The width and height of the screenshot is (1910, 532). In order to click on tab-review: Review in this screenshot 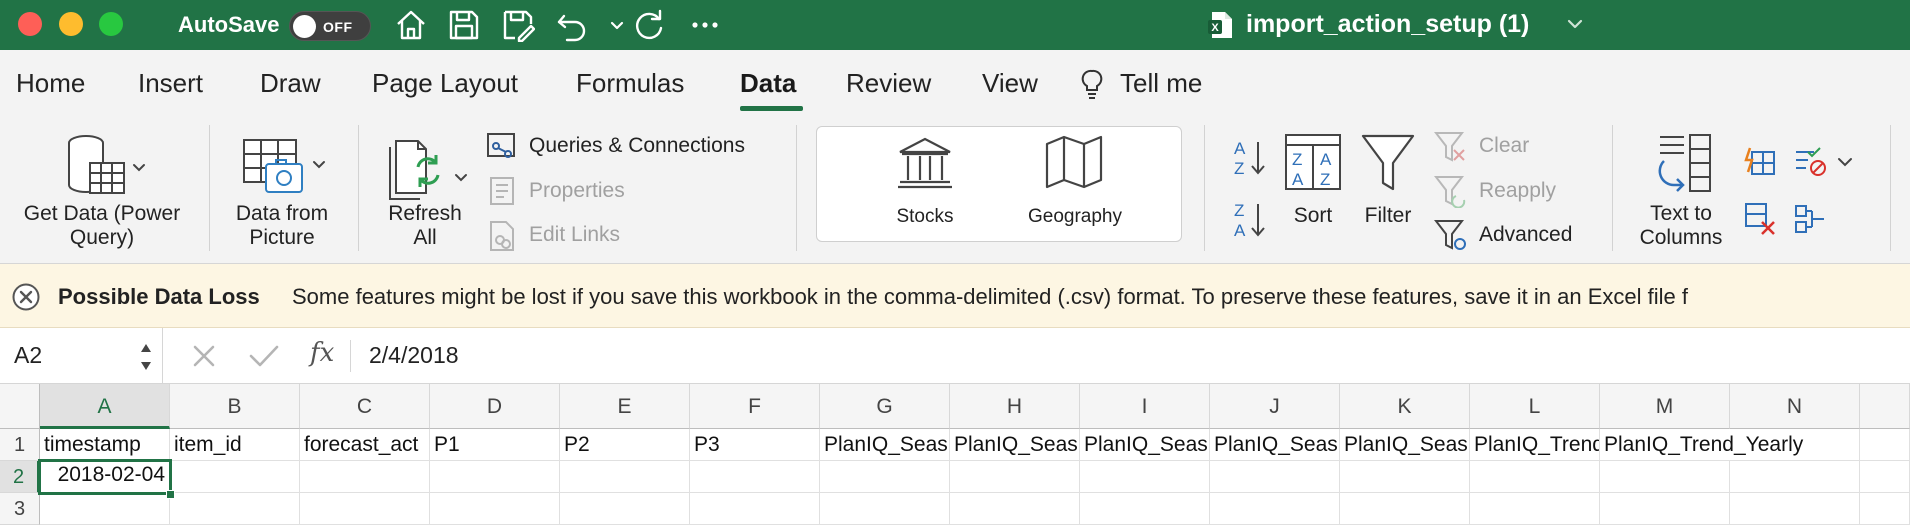, I will do `click(888, 83)`.